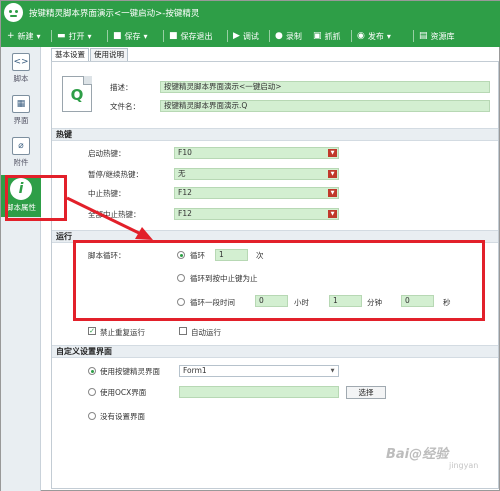  What do you see at coordinates (464, 465) in the screenshot?
I see `watermark-sub: jingyan` at bounding box center [464, 465].